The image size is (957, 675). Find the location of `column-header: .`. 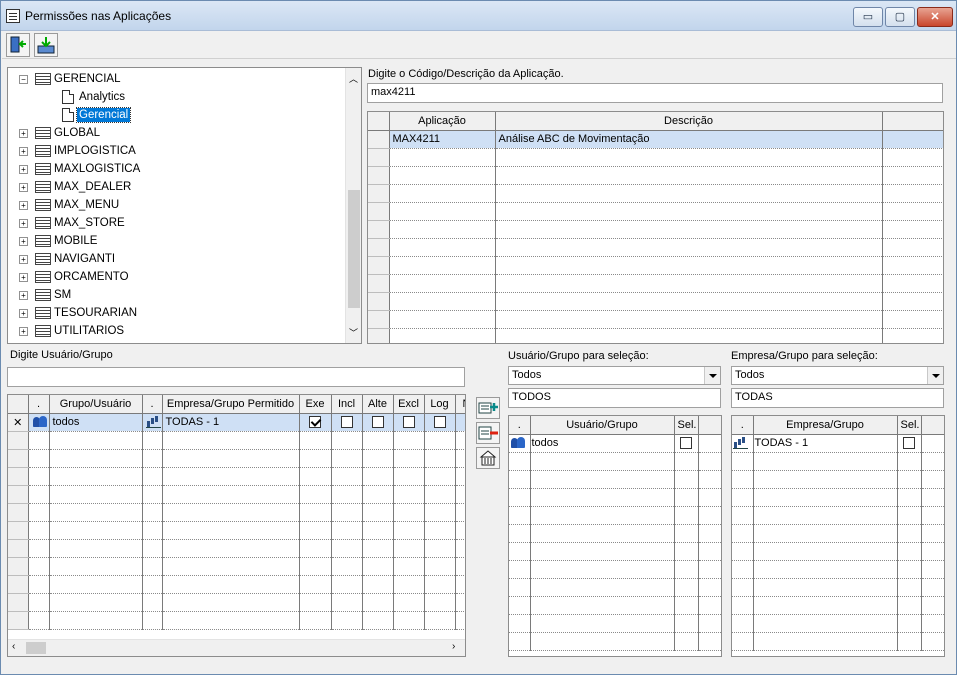

column-header: . is located at coordinates (520, 425).